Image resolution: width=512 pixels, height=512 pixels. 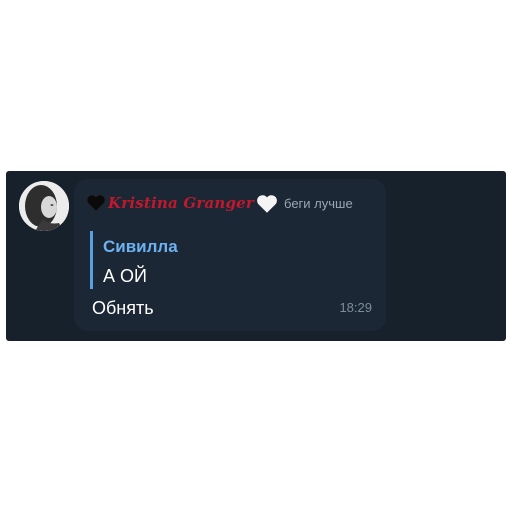 I want to click on message-text: Обнять, so click(x=123, y=308).